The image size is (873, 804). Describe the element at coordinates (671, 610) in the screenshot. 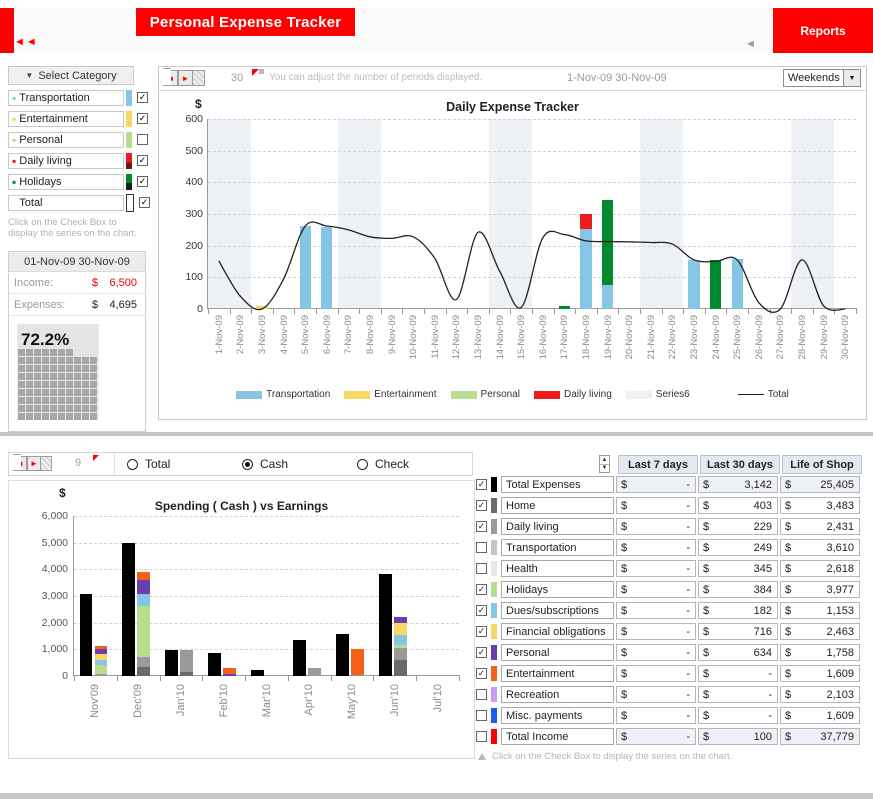

I see `table-row: ✓ Dues/subscriptions $ - $182 $1,153` at that location.